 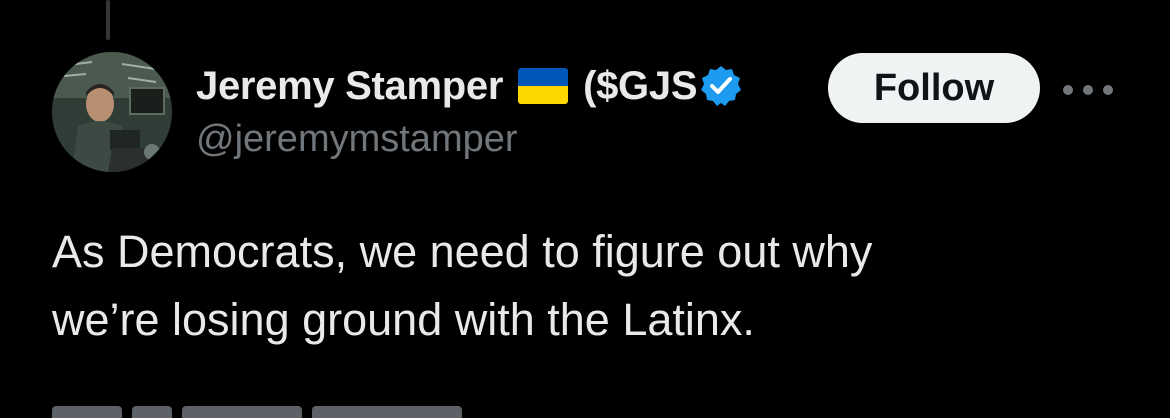 What do you see at coordinates (543, 86) in the screenshot?
I see `ukraine-flag-icon` at bounding box center [543, 86].